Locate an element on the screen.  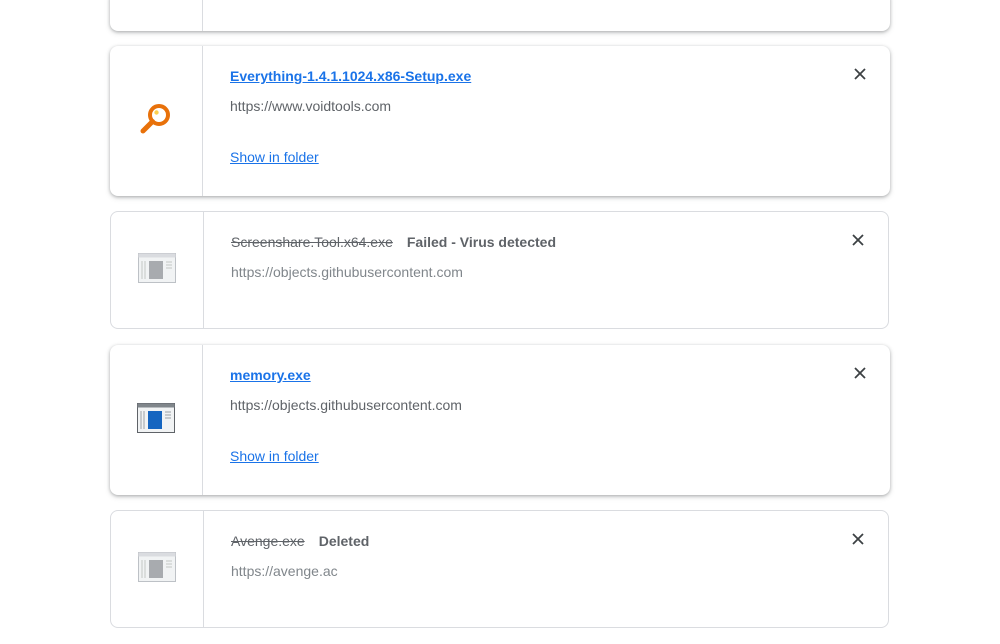
source-url: https://www.voidtools.com is located at coordinates (311, 106).